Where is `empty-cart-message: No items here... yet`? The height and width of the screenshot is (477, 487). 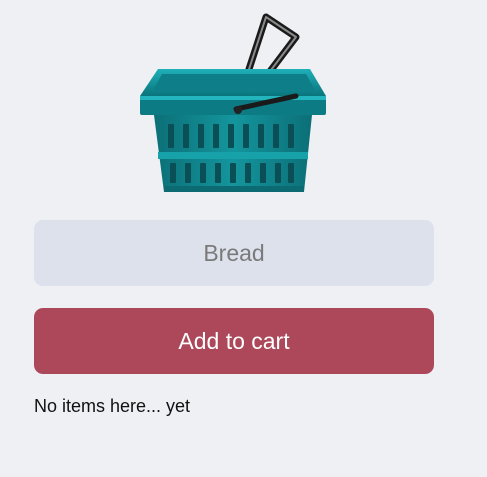 empty-cart-message: No items here... yet is located at coordinates (112, 406).